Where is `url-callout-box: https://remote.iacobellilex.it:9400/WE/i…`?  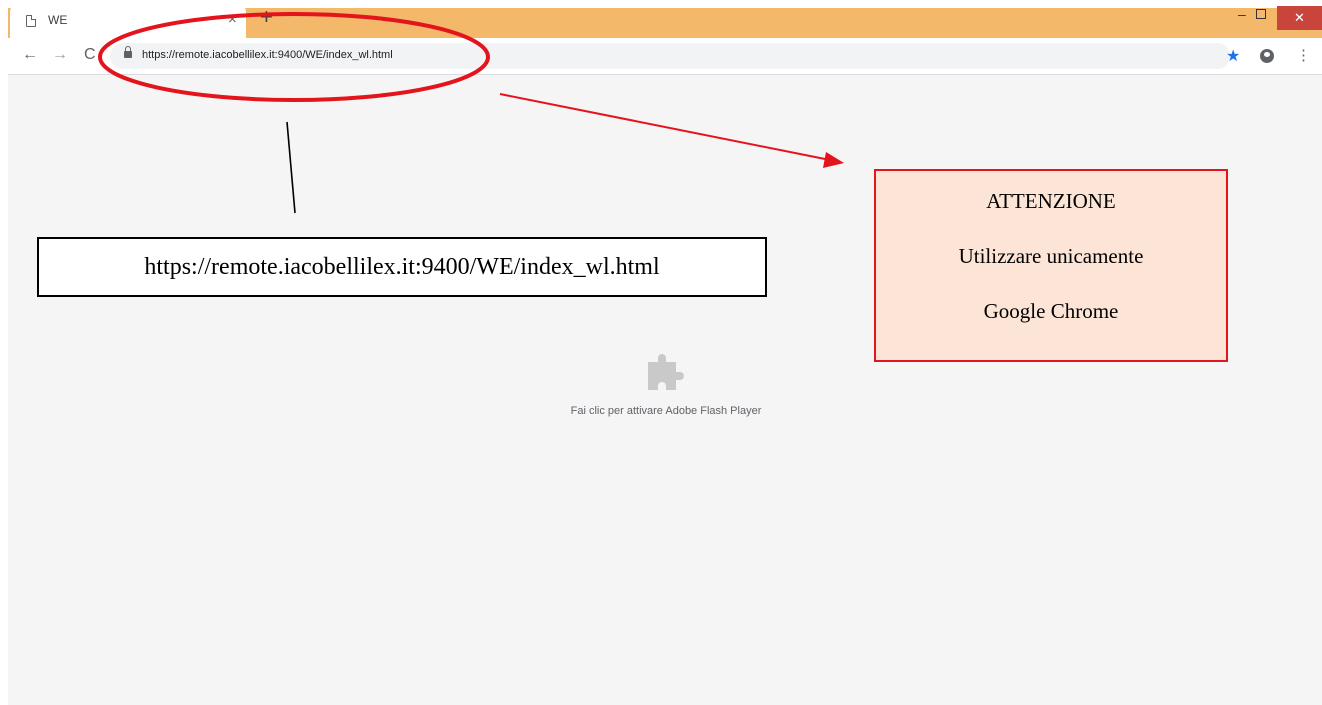
url-callout-box: https://remote.iacobellilex.it:9400/WE/i… is located at coordinates (402, 267).